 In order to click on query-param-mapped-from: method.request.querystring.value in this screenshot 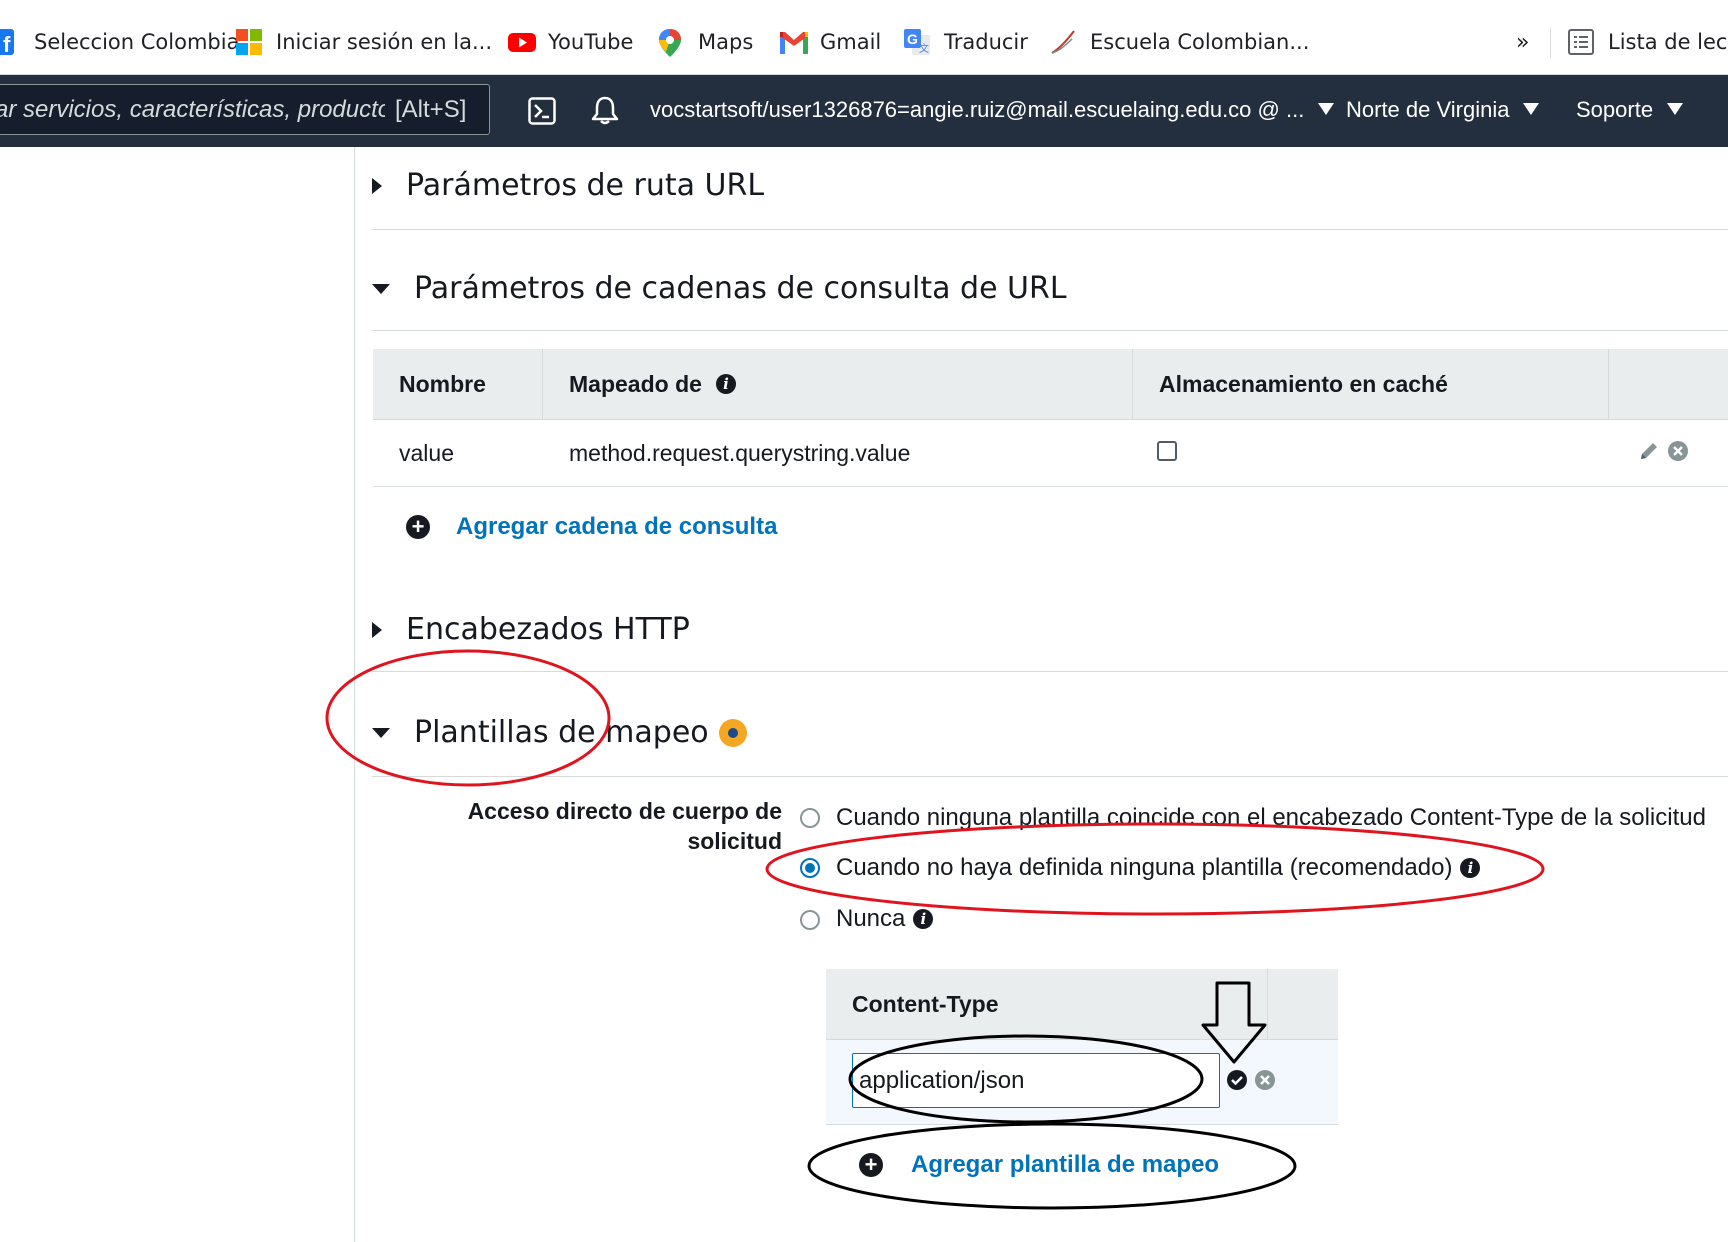, I will do `click(740, 452)`.